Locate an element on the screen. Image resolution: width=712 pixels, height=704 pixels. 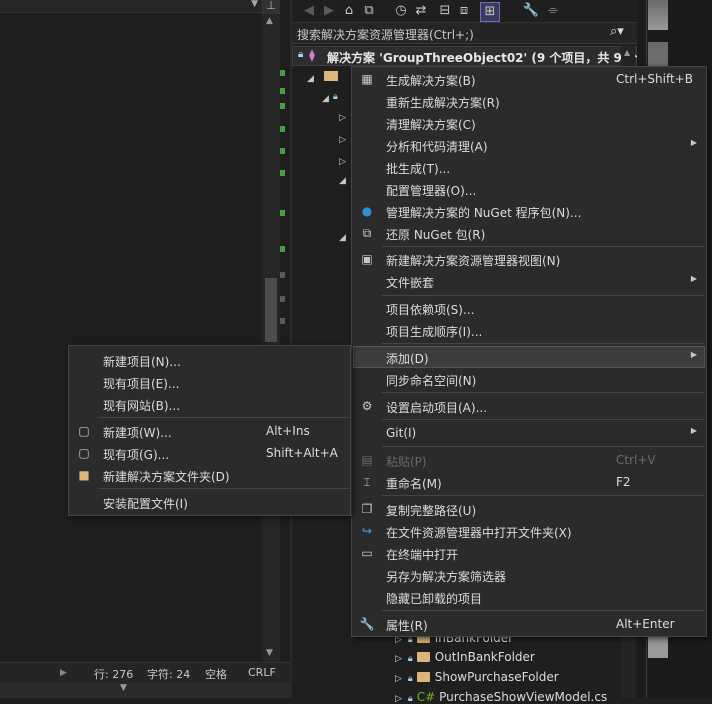
menu-item-save-as-filter: 另存为解决方案筛选器 is located at coordinates (529, 575).